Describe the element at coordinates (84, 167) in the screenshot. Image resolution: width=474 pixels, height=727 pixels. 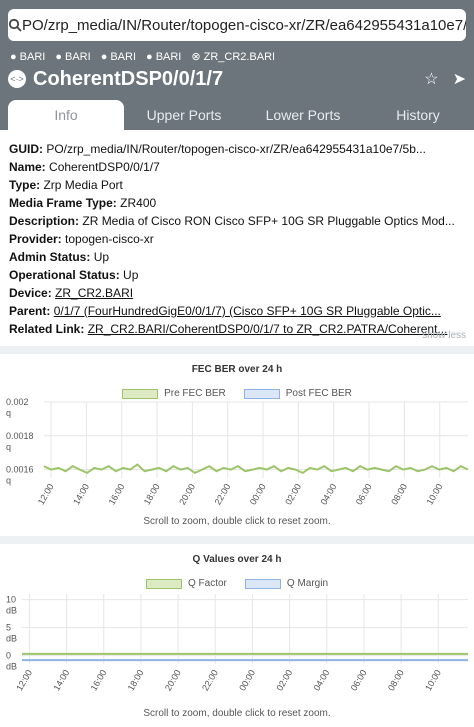
I see `name-row: Name: CoherentDSP0/0/1/7` at that location.